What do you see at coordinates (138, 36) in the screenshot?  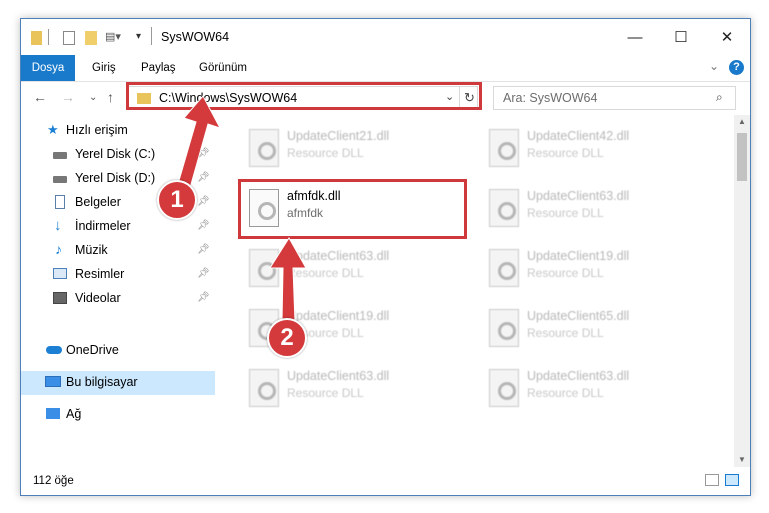 I see `qa-dropdown-icon: ▾` at bounding box center [138, 36].